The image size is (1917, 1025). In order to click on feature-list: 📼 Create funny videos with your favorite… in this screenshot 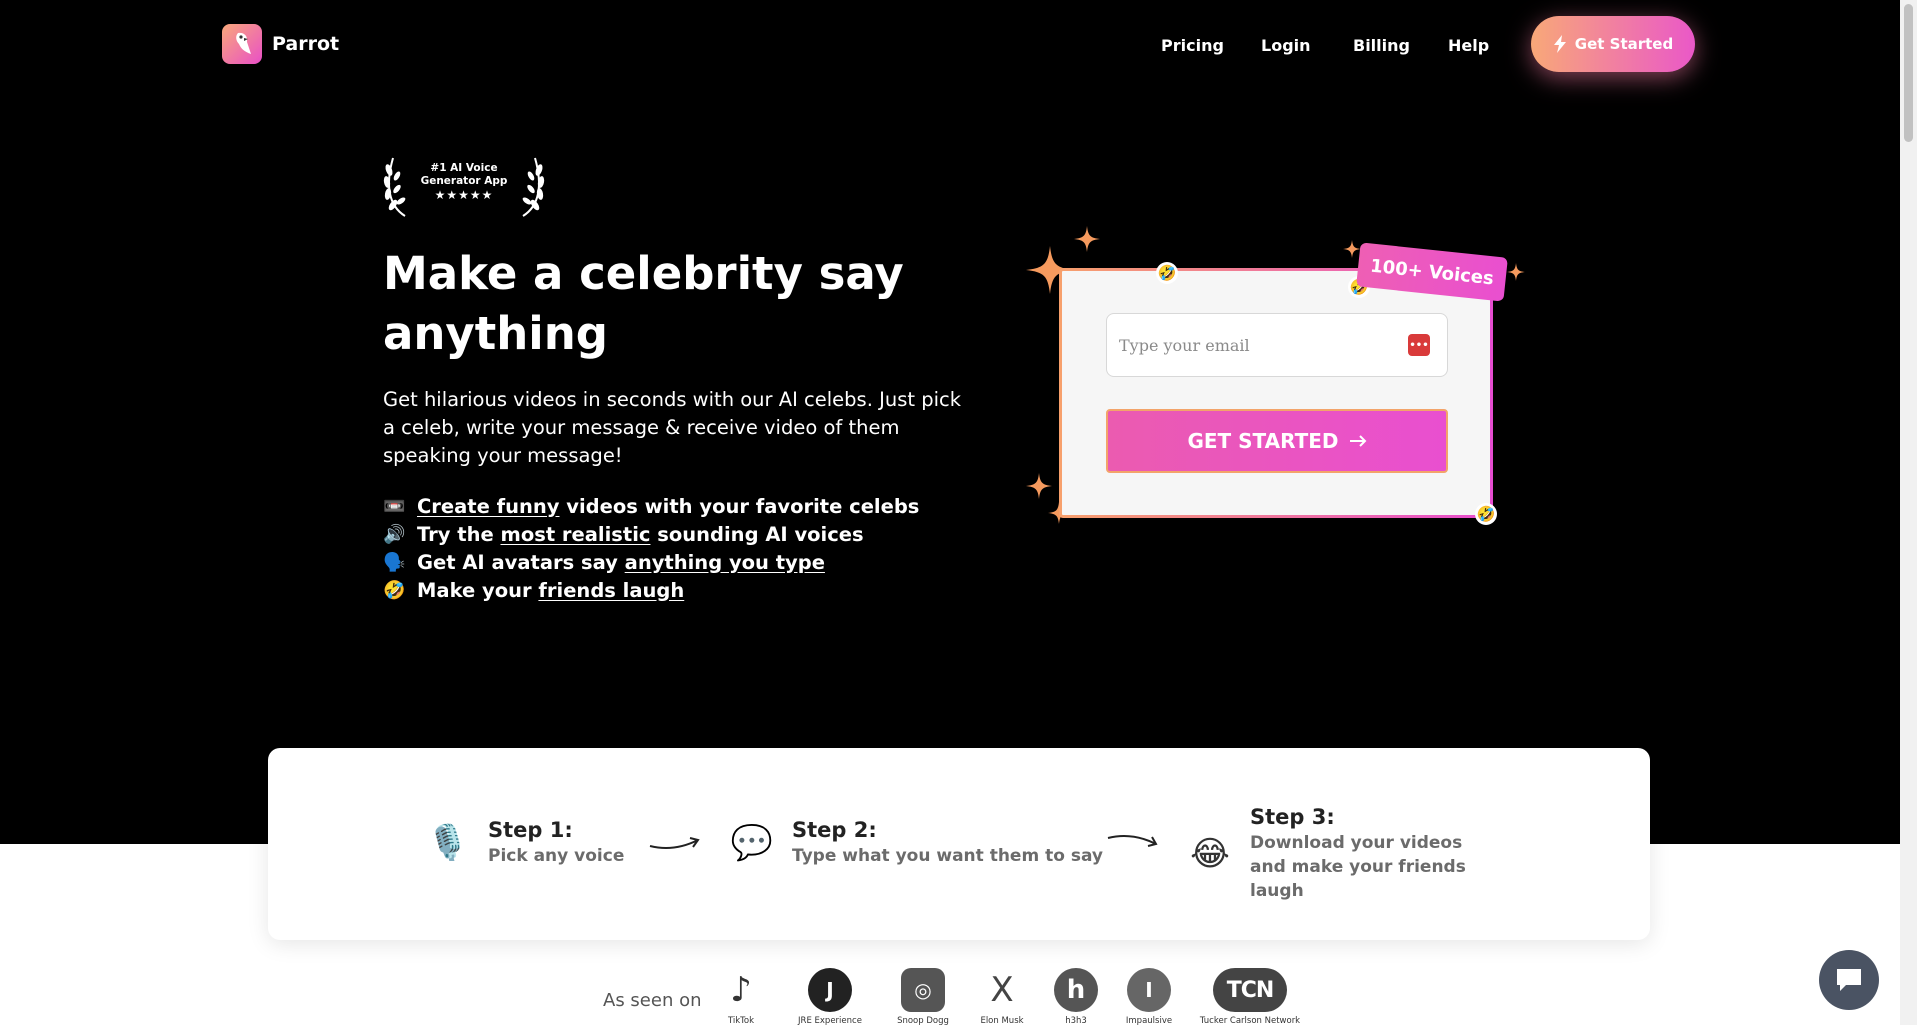, I will do `click(651, 548)`.